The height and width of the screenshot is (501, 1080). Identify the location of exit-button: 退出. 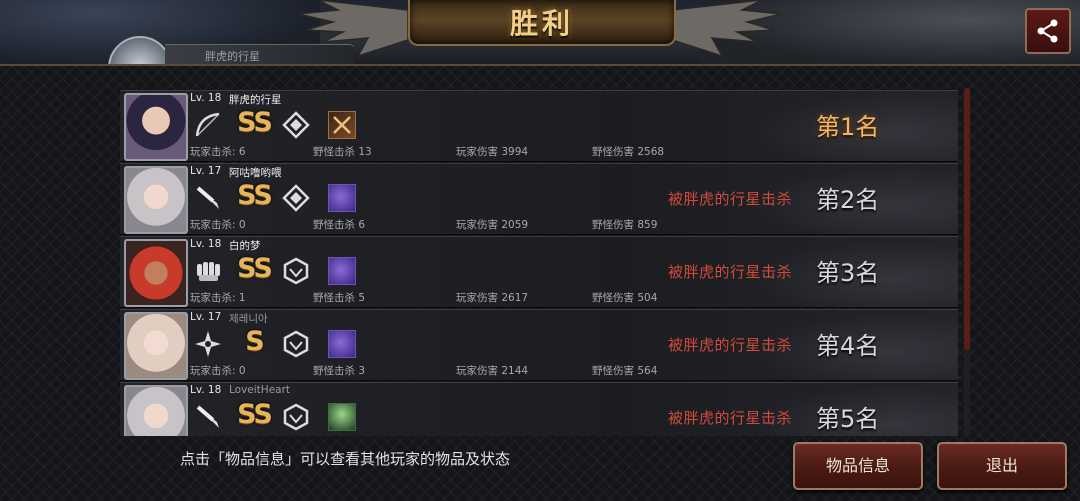
(1002, 466).